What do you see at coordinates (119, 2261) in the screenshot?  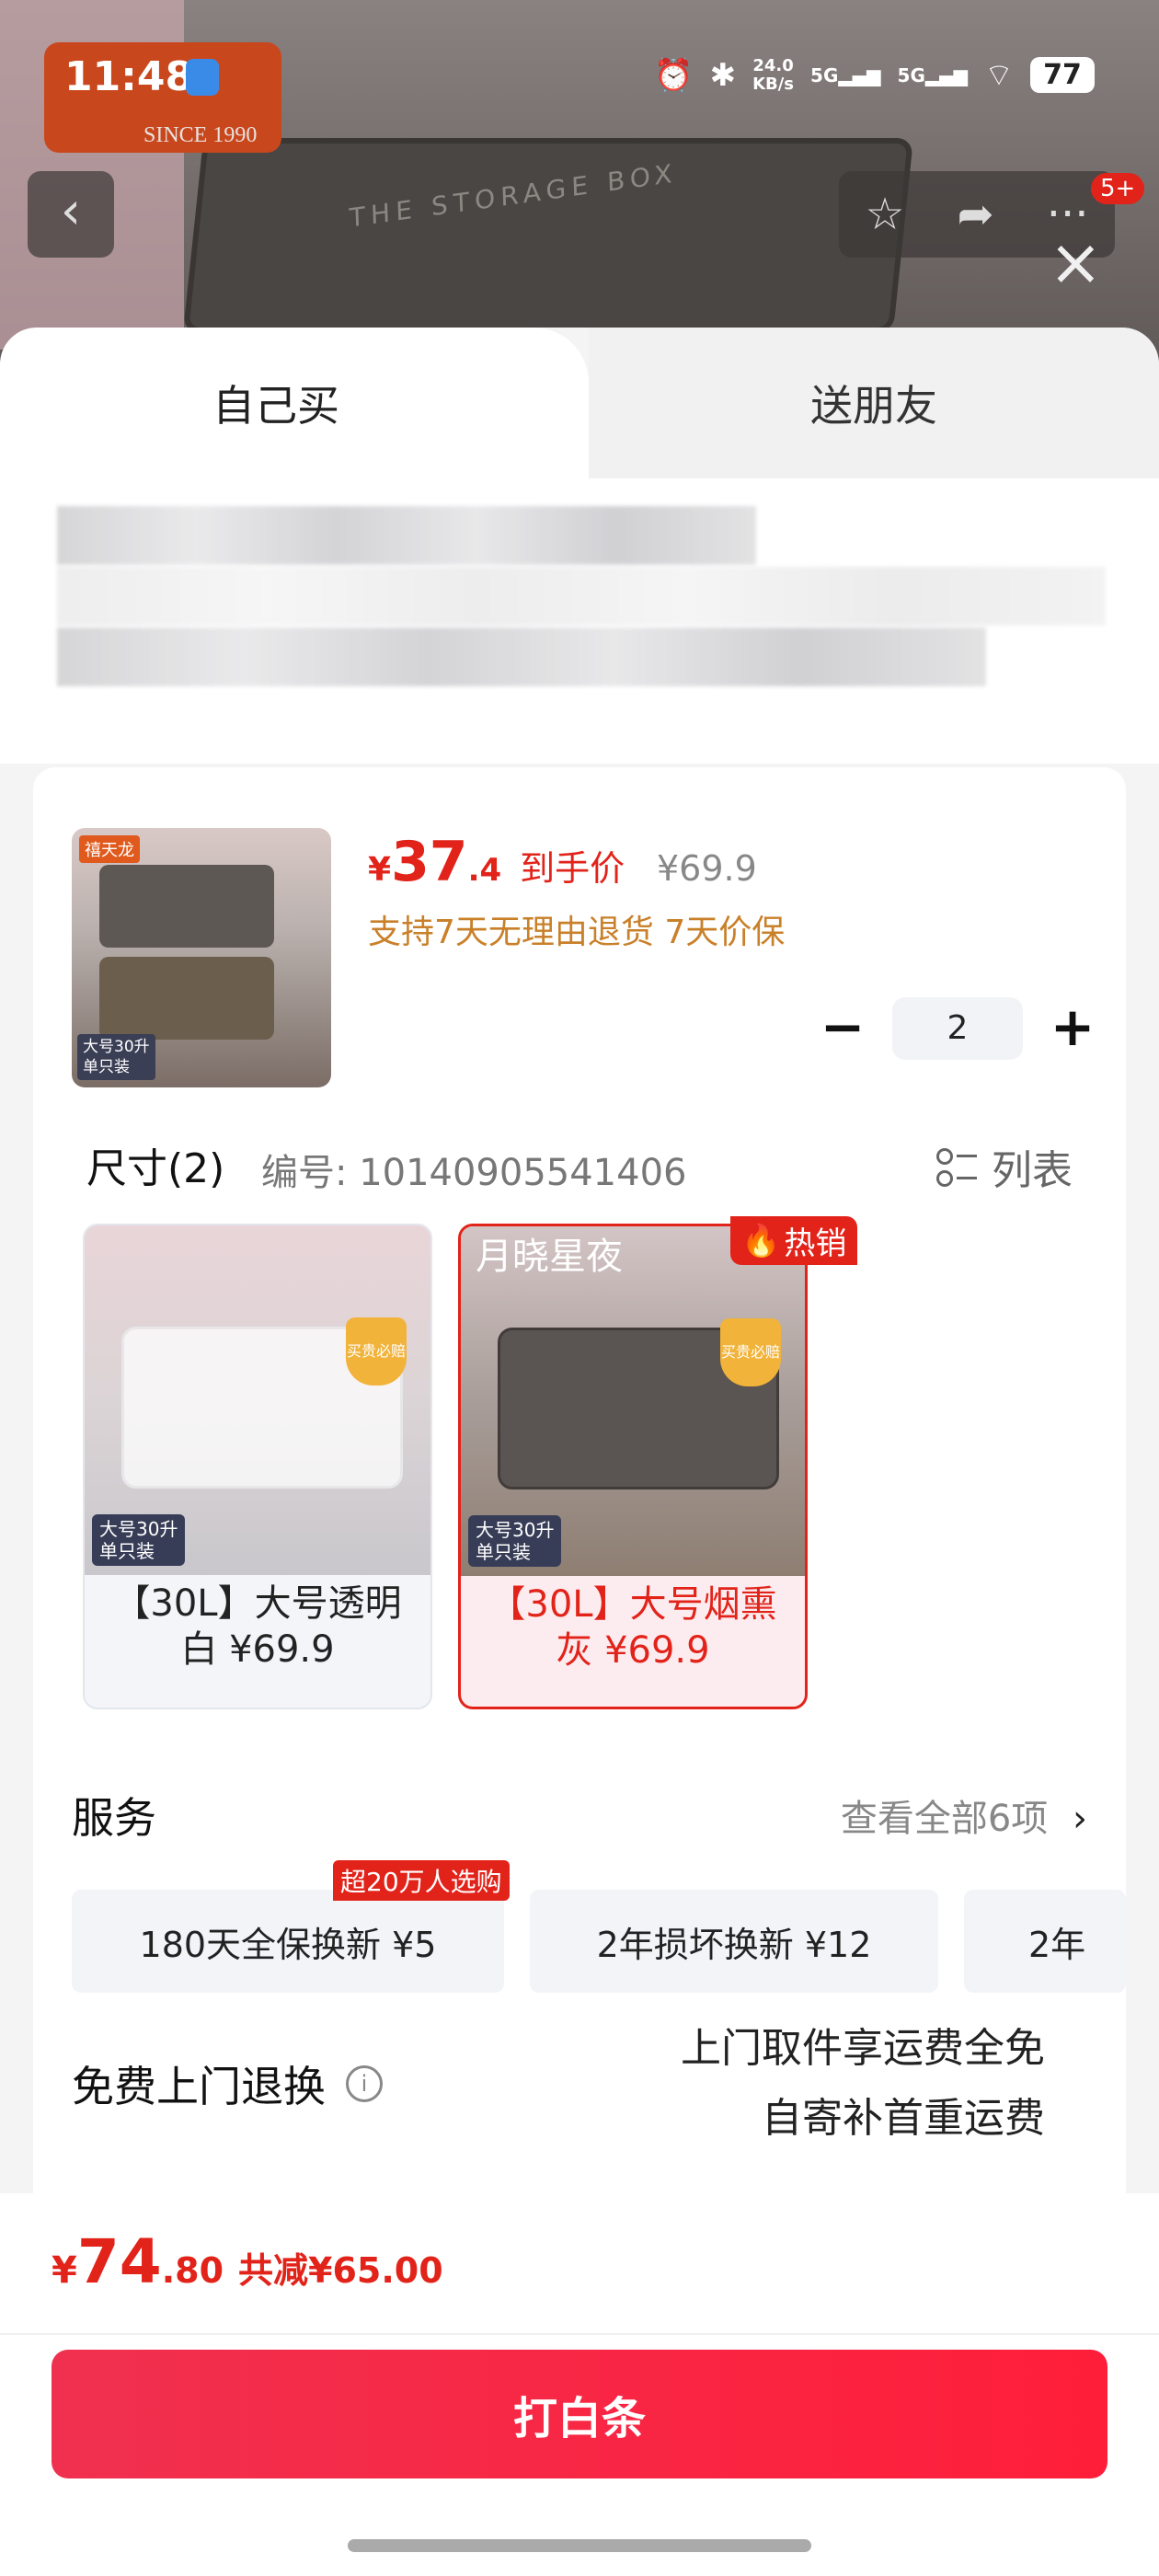 I see `total-integer: 74` at bounding box center [119, 2261].